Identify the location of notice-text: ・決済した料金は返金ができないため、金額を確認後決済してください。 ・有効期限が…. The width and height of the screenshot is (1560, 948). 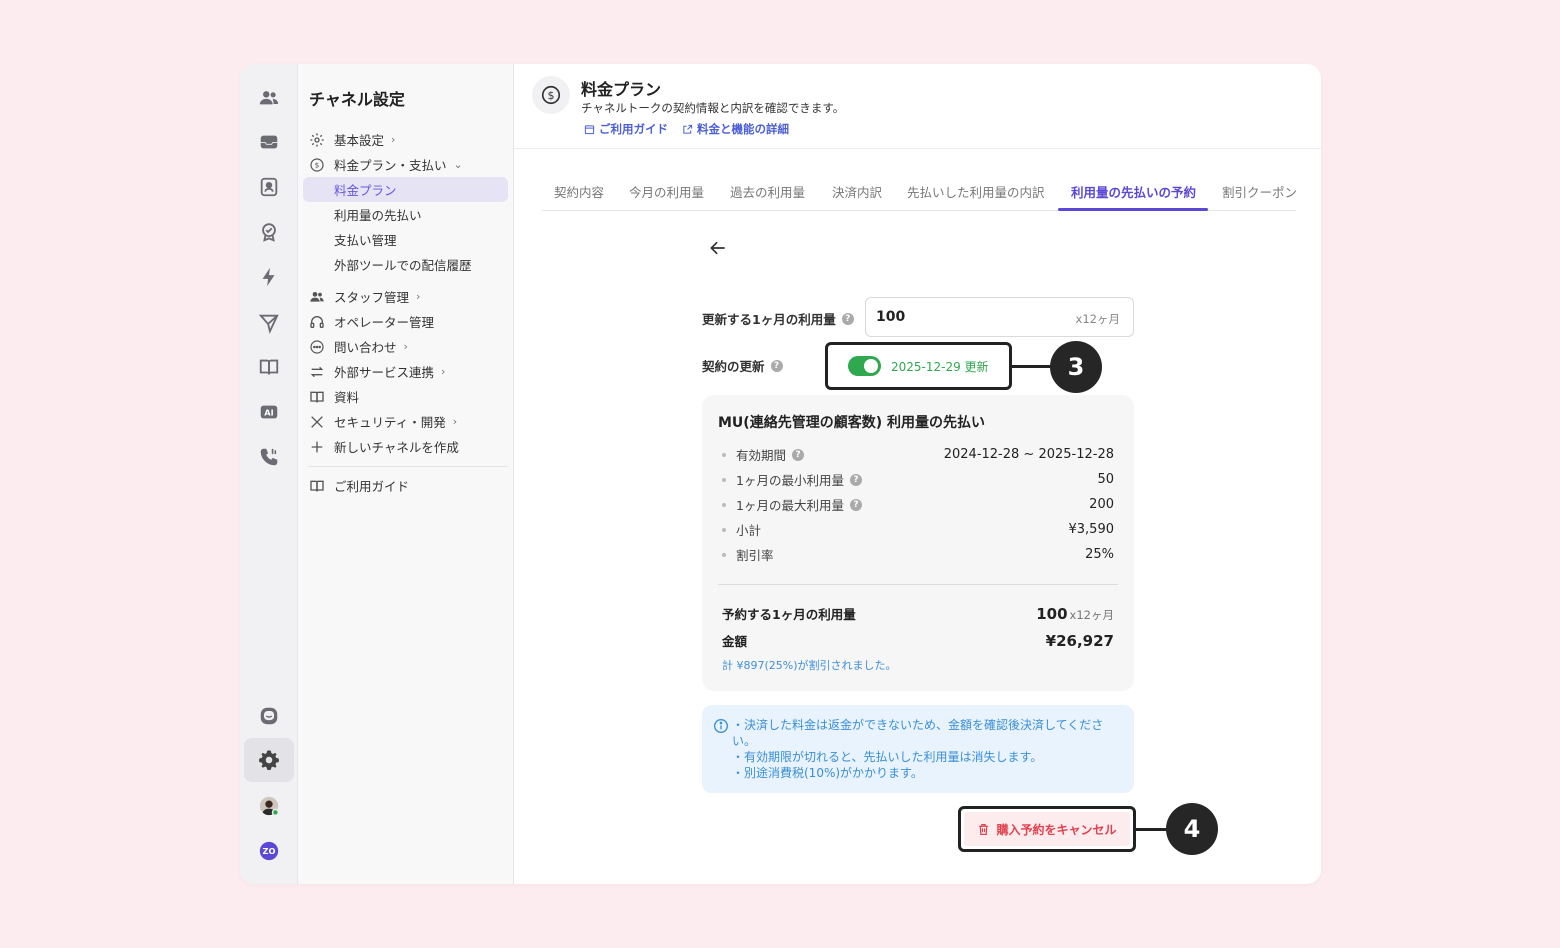
(918, 749).